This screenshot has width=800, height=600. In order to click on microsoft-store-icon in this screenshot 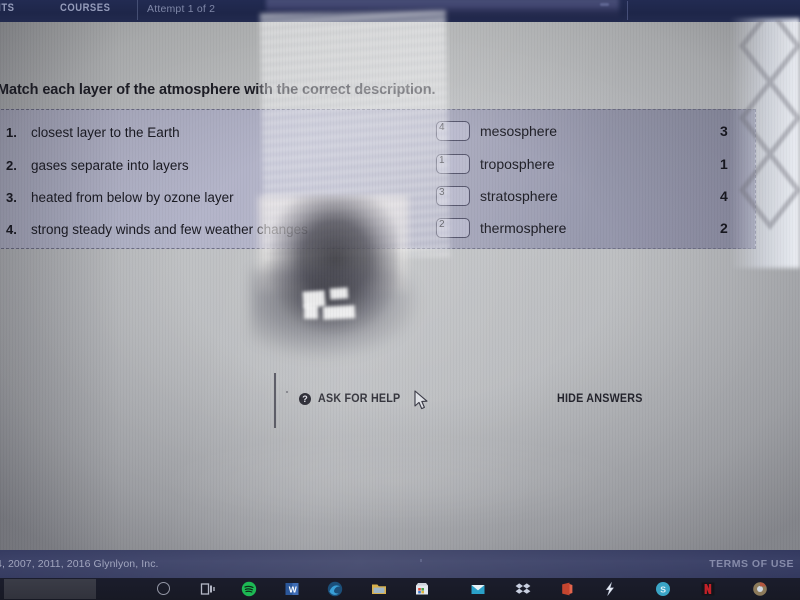, I will do `click(422, 589)`.